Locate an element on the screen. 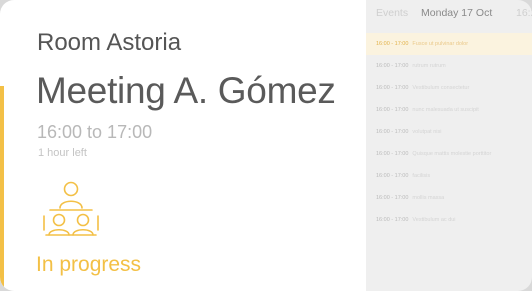 This screenshot has width=532, height=291. event-title: rutrum rutrum is located at coordinates (429, 66).